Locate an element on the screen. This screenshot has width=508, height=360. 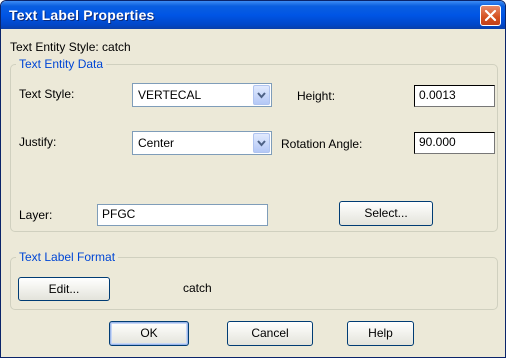
justify-value: Center is located at coordinates (156, 143).